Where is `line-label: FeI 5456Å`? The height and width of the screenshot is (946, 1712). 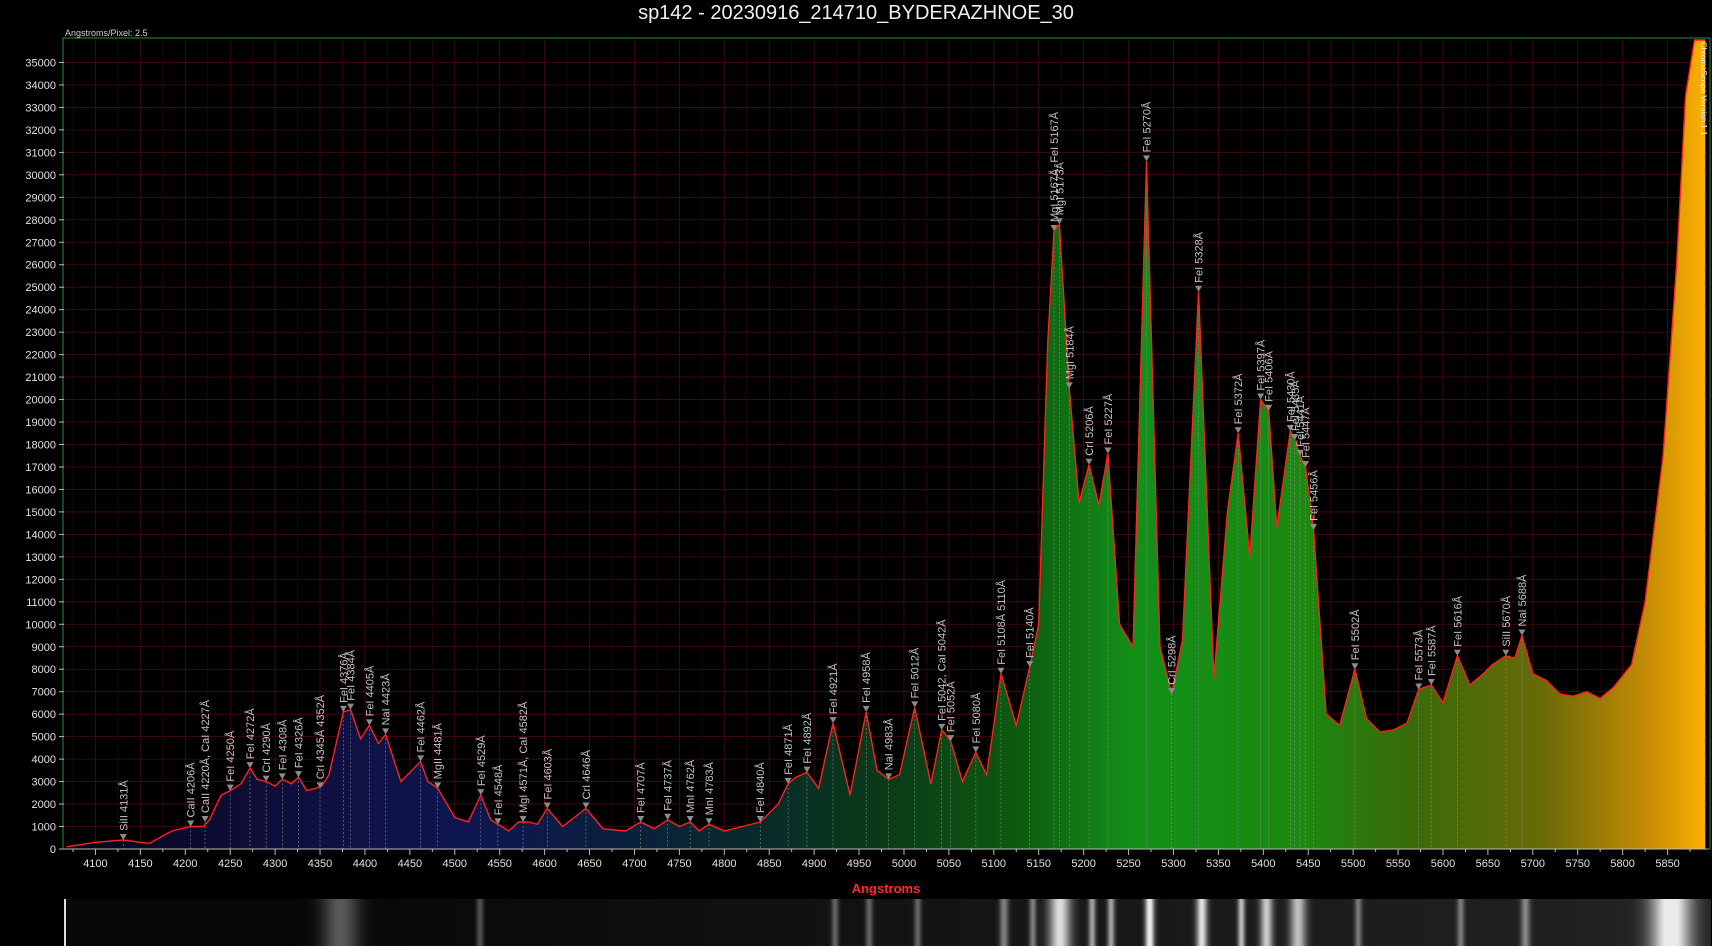
line-label: FeI 5456Å is located at coordinates (1314, 494).